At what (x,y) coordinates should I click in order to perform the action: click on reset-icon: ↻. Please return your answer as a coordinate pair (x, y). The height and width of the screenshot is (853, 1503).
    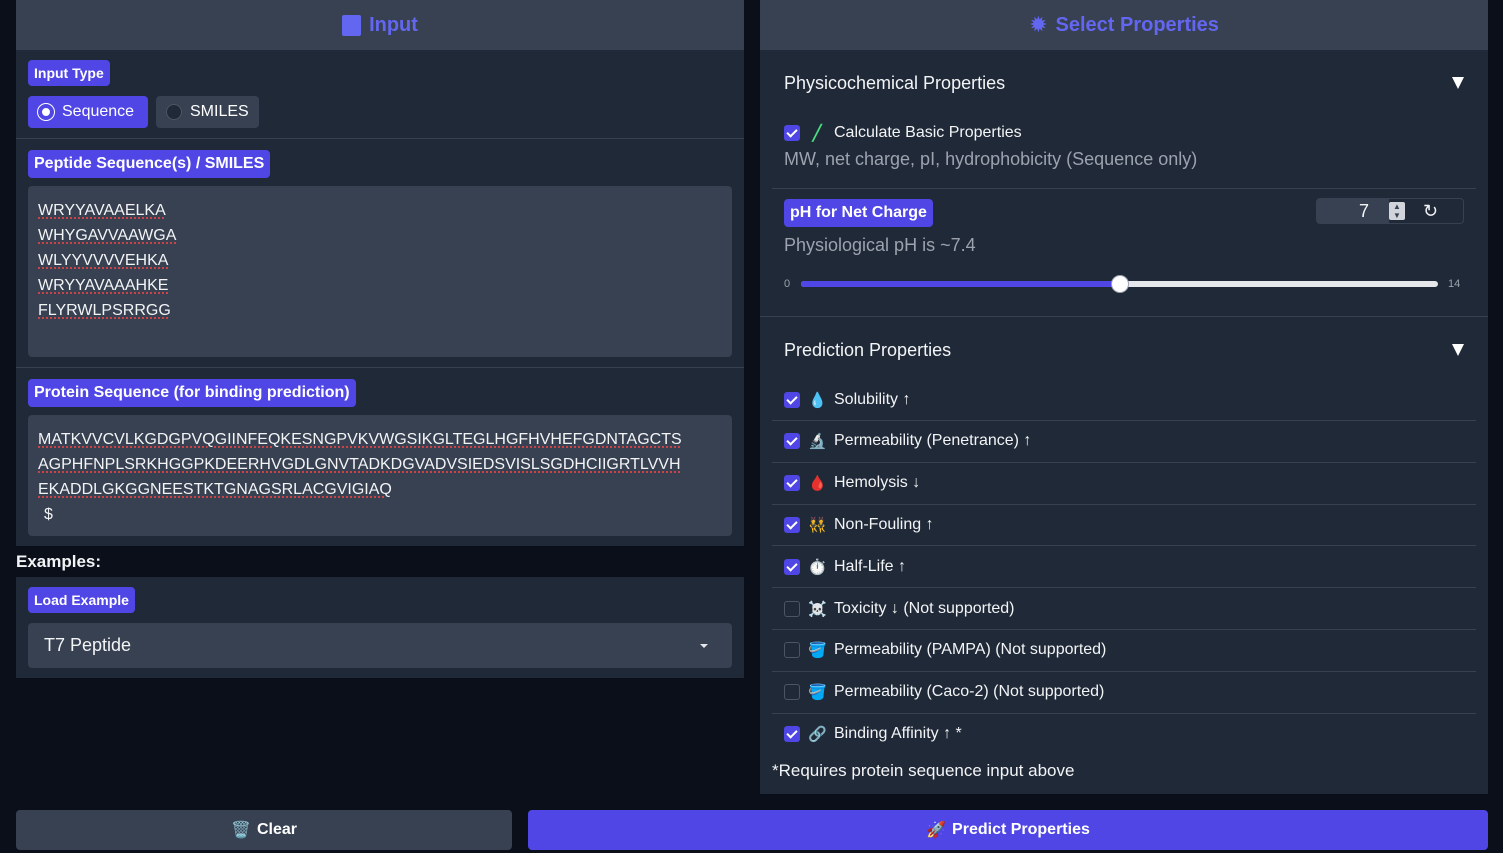
    Looking at the image, I should click on (1430, 211).